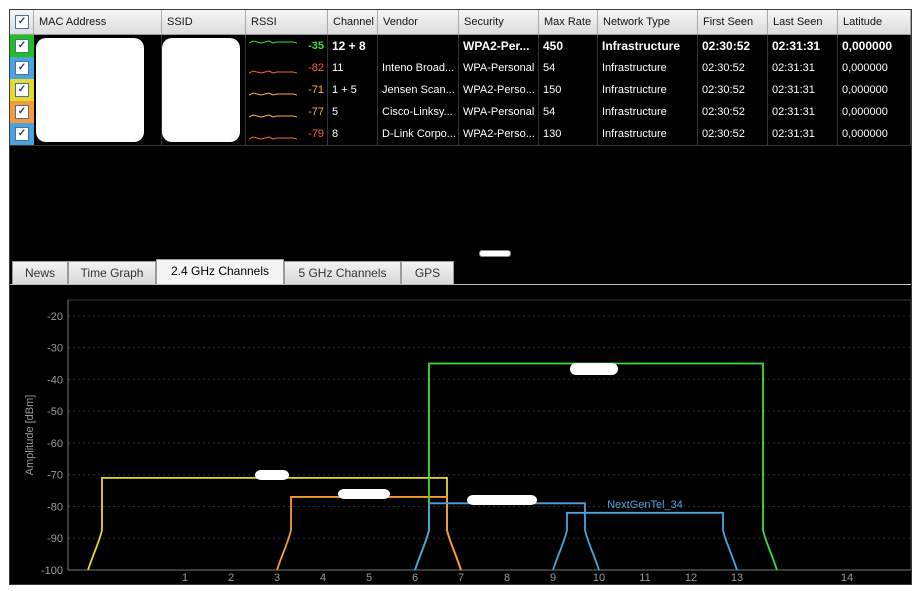  What do you see at coordinates (353, 134) in the screenshot?
I see `cell-channel: 8` at bounding box center [353, 134].